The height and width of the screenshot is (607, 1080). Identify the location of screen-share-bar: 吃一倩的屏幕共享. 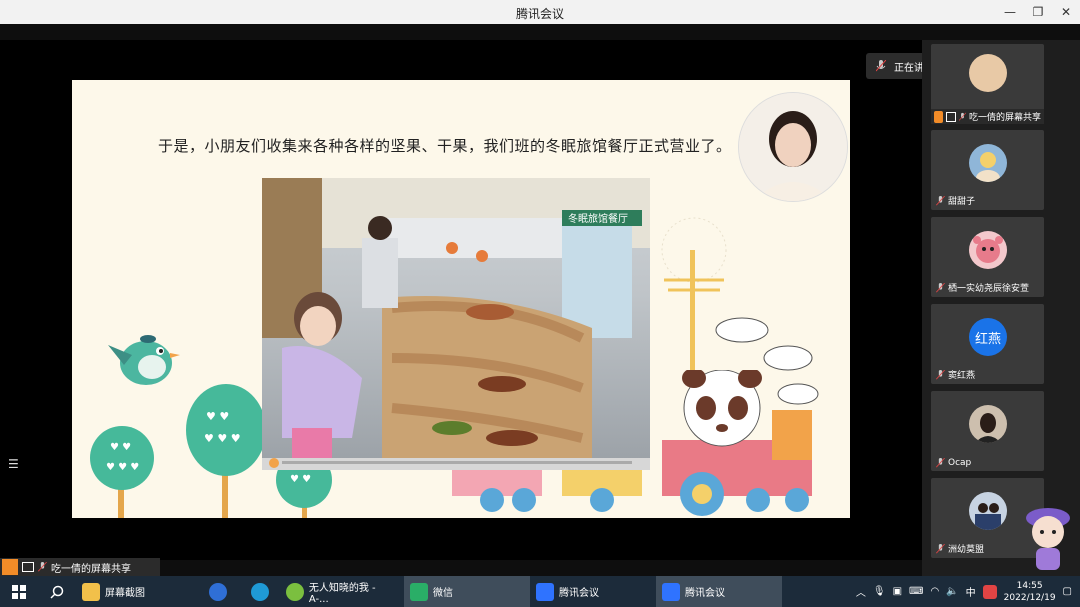
(80, 567).